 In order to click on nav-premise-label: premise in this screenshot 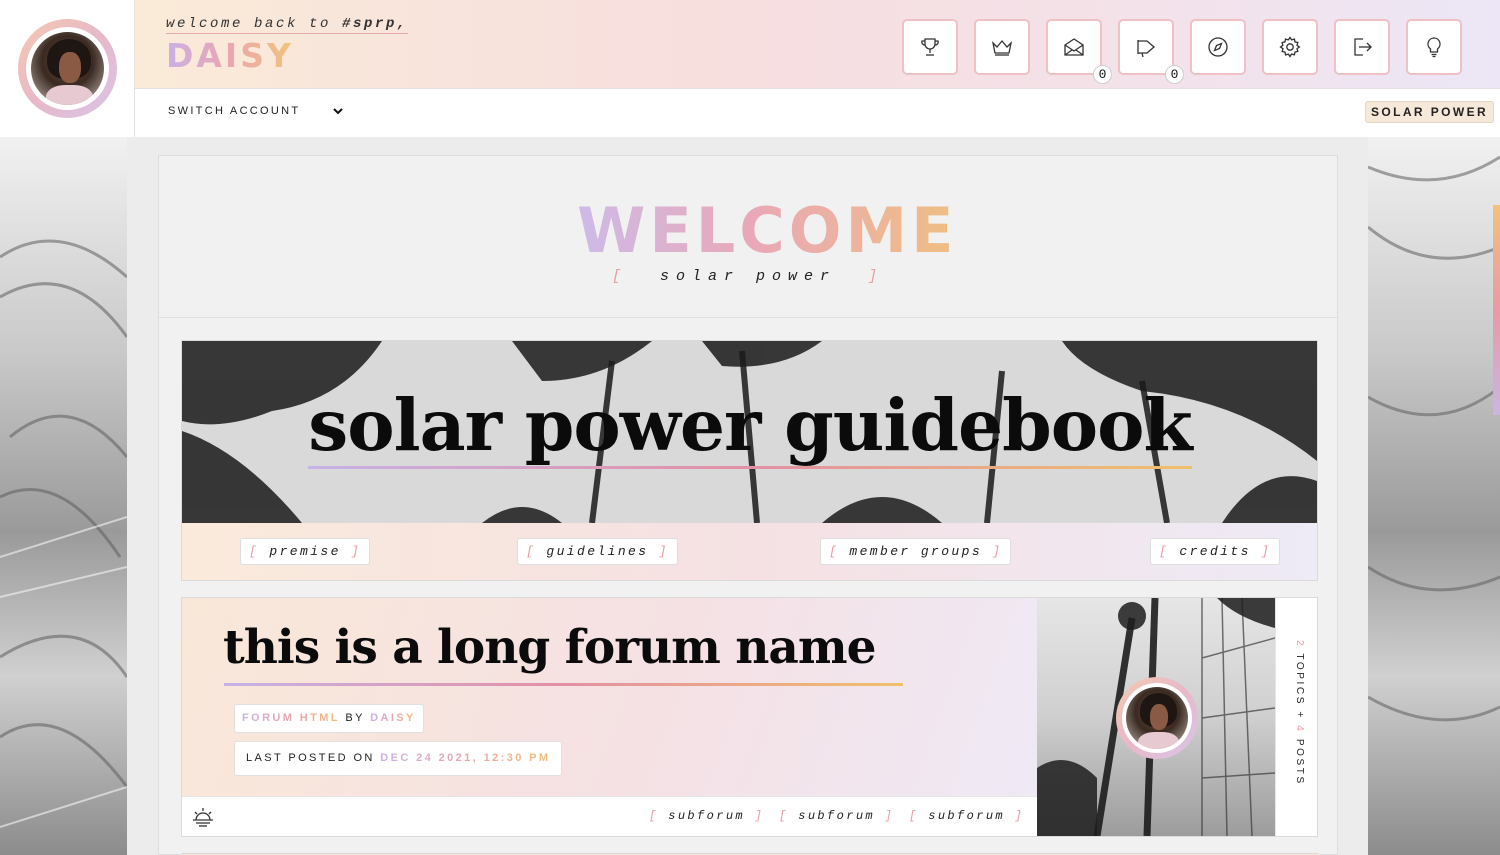, I will do `click(305, 551)`.